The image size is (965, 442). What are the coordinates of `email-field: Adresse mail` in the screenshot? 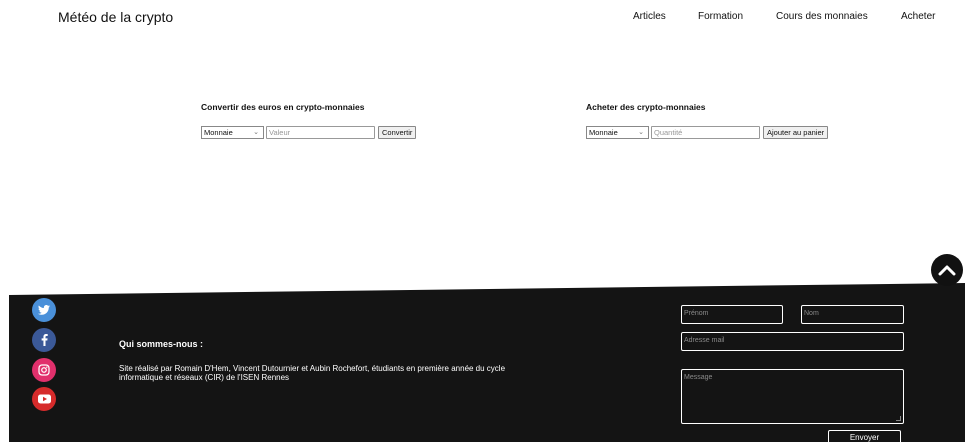 It's located at (792, 341).